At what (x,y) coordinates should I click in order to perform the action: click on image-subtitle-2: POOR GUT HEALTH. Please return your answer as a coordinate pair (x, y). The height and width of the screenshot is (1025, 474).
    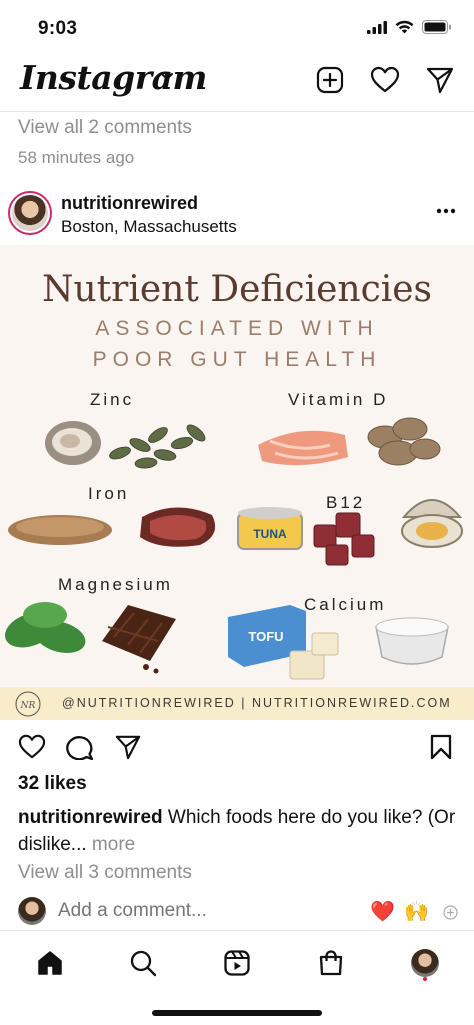
    Looking at the image, I should click on (237, 359).